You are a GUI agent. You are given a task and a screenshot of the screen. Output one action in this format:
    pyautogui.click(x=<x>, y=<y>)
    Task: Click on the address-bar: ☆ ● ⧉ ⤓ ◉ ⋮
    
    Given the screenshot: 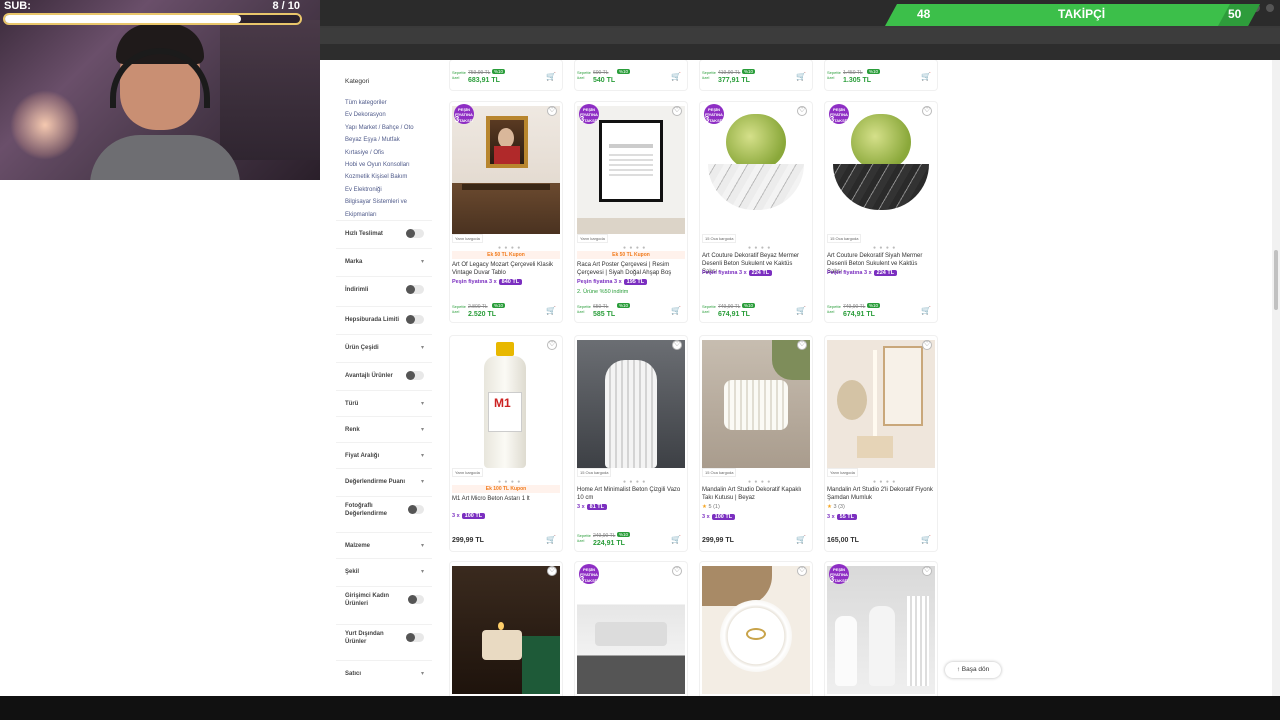 What is the action you would take?
    pyautogui.click(x=800, y=48)
    